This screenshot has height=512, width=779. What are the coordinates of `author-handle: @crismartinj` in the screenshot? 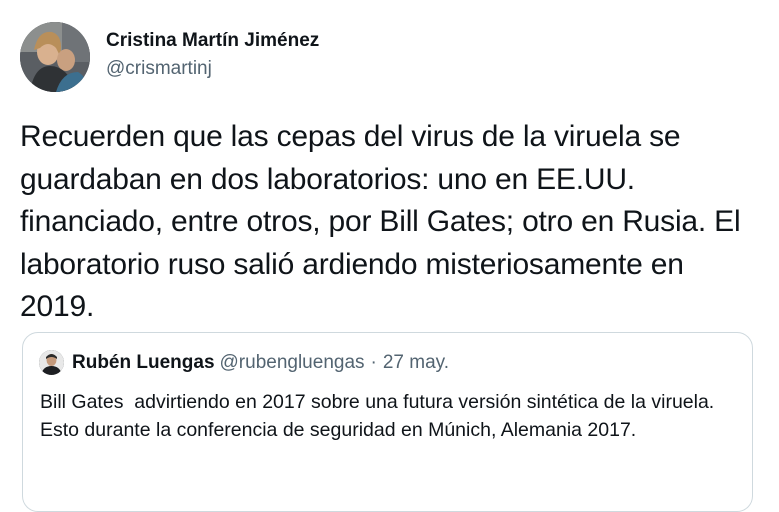 It's located at (212, 69).